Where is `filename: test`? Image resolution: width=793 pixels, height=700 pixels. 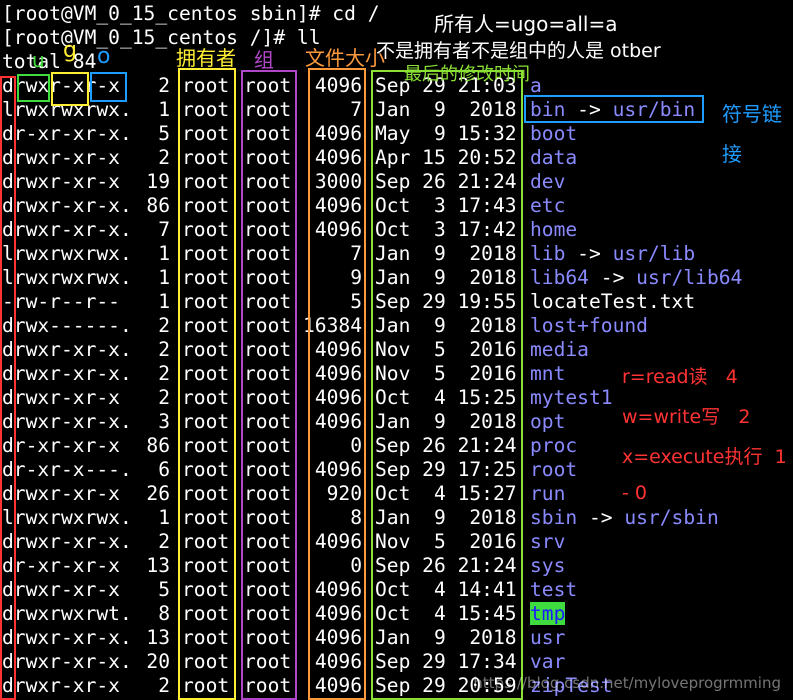 filename: test is located at coordinates (554, 589).